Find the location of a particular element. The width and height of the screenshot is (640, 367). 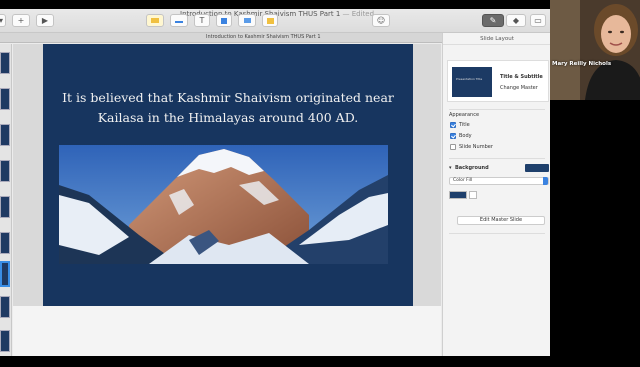

master-thumbnail: Presentation Title is located at coordinates (472, 82).